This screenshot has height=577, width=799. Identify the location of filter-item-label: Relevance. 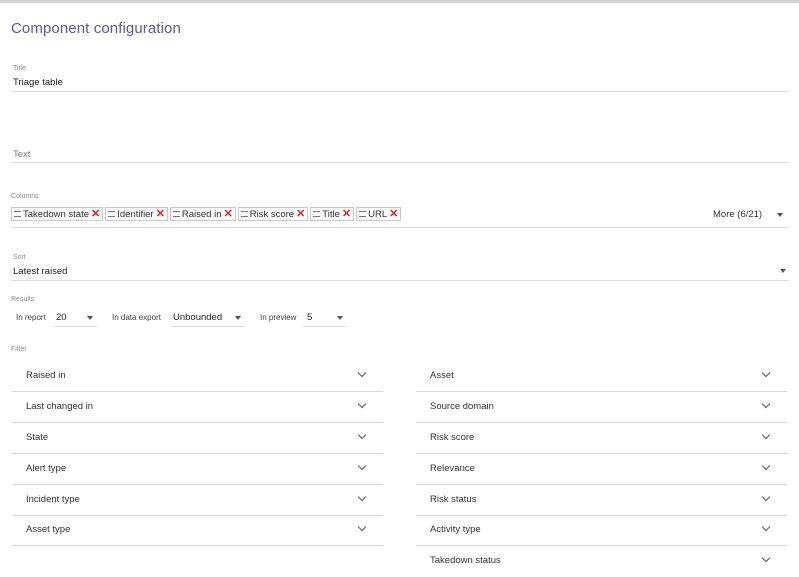
(452, 468).